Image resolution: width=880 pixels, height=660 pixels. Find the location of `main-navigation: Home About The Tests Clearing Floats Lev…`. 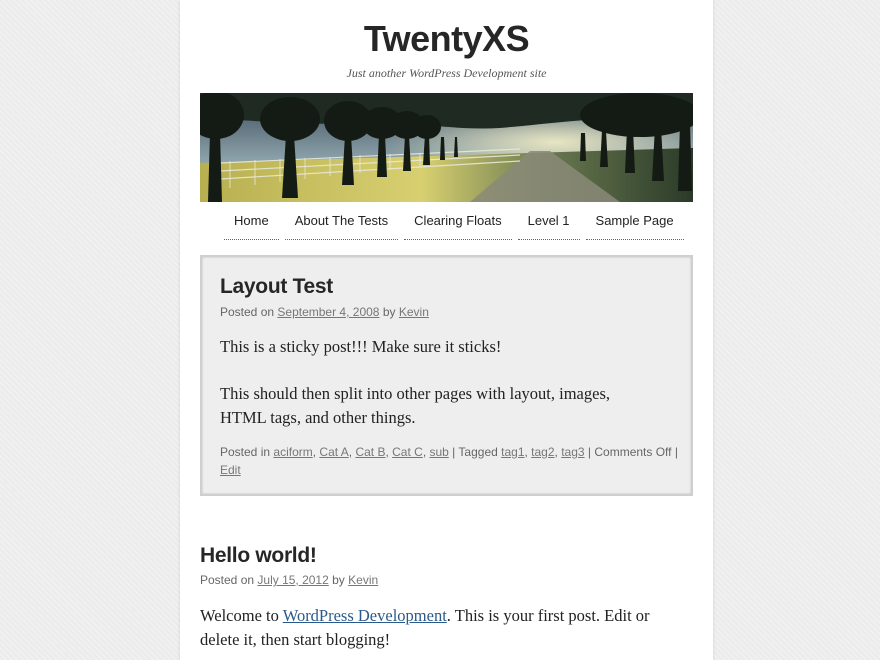

main-navigation: Home About The Tests Clearing Floats Lev… is located at coordinates (454, 225).